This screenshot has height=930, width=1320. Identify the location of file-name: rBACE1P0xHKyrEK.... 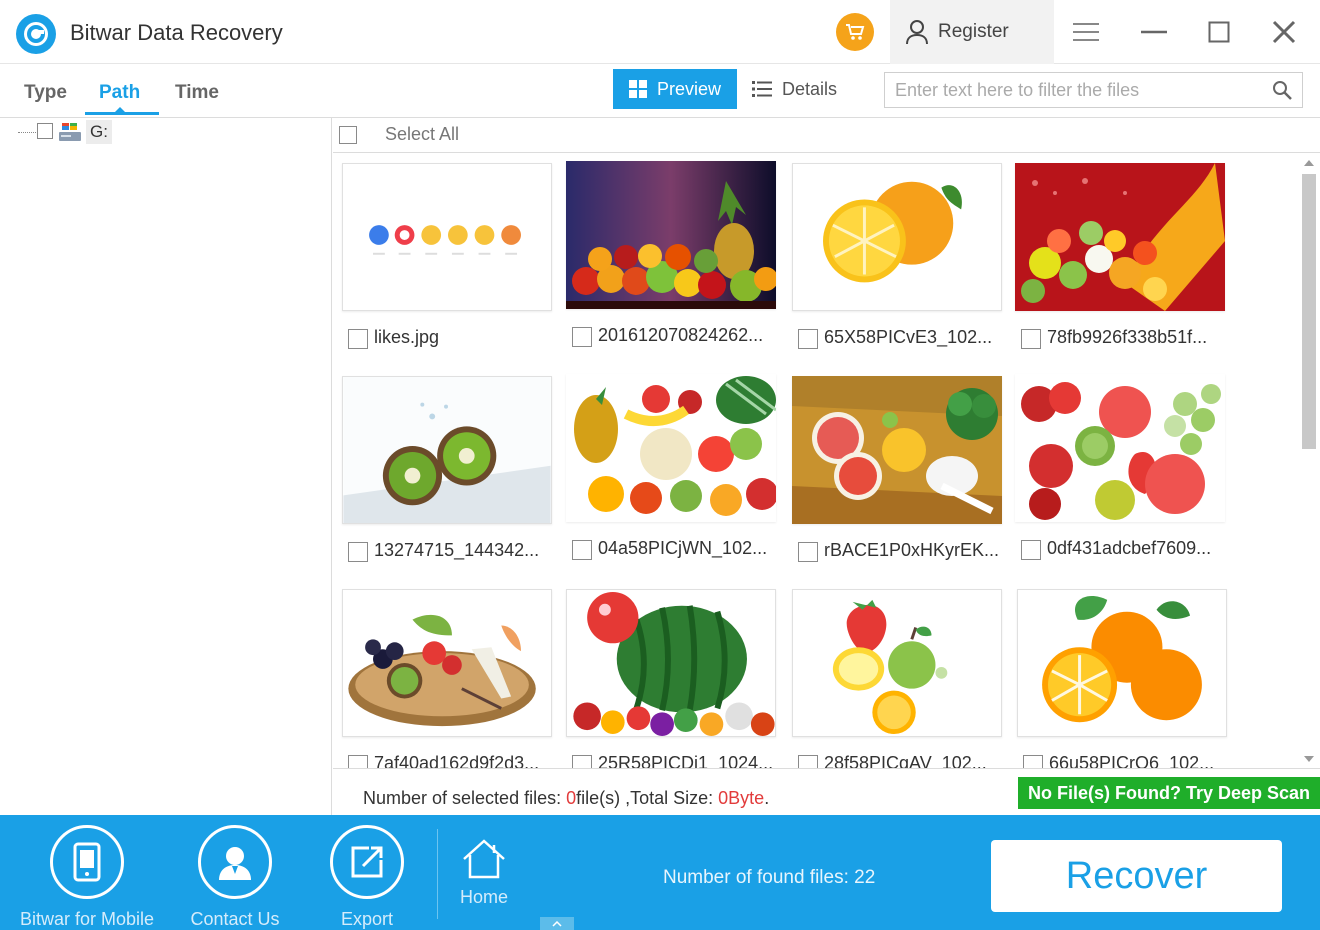
(912, 550).